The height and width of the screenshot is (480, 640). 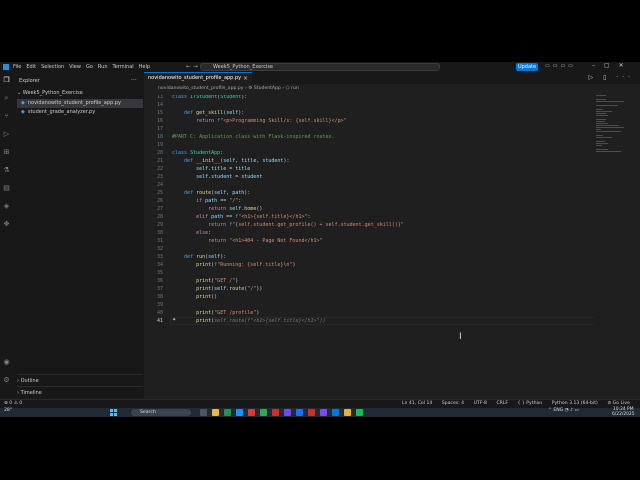 I want to click on code-line: 21 def __init__(self, title, student):, so click(x=369, y=161).